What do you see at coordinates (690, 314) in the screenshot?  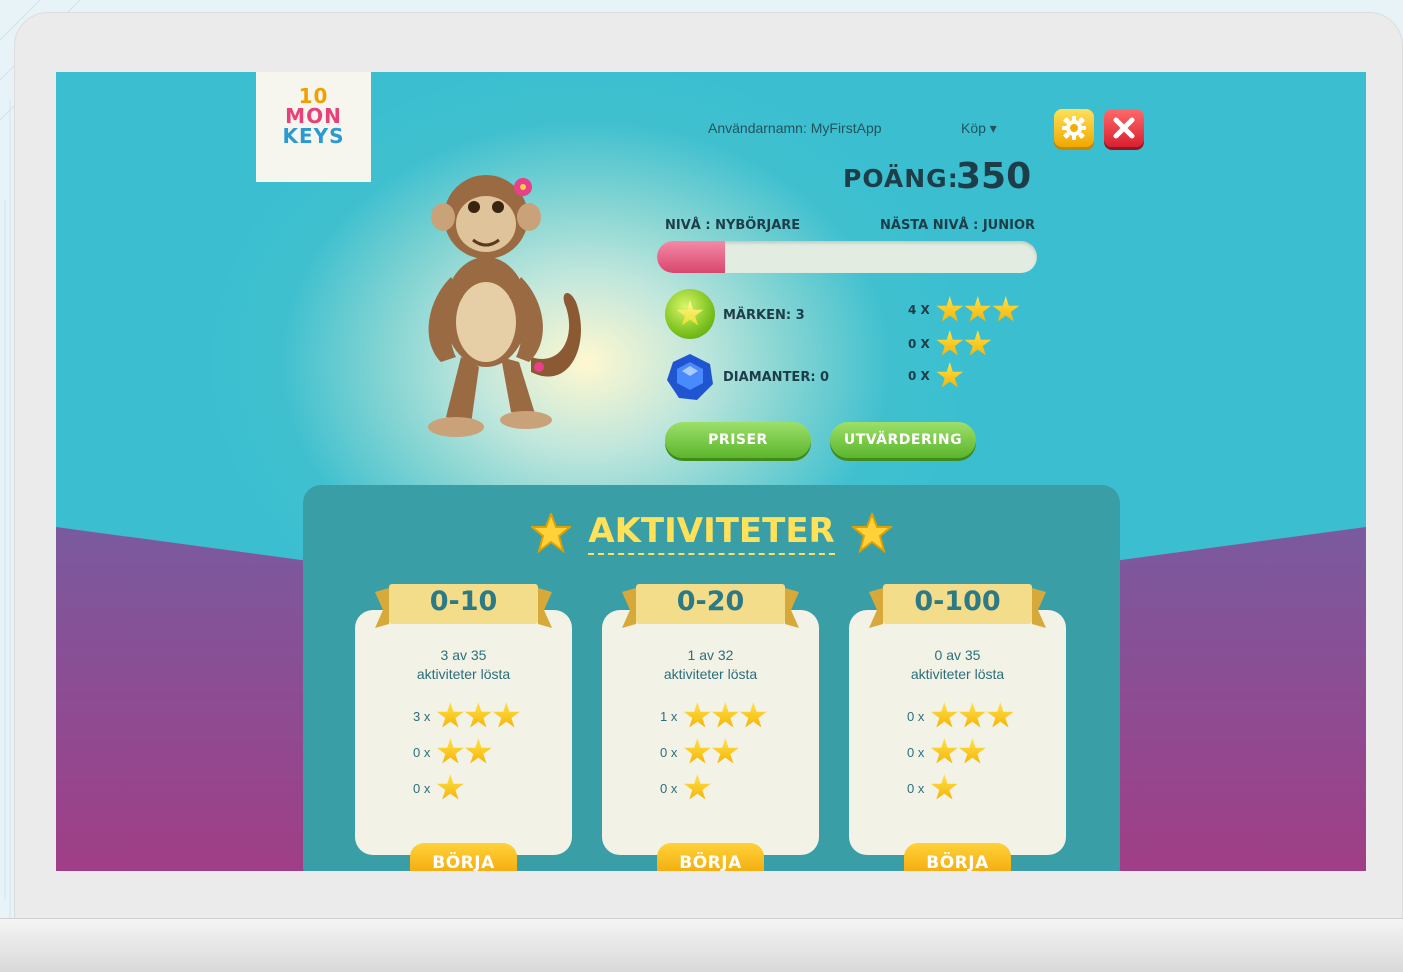 I see `star-badge-icon` at bounding box center [690, 314].